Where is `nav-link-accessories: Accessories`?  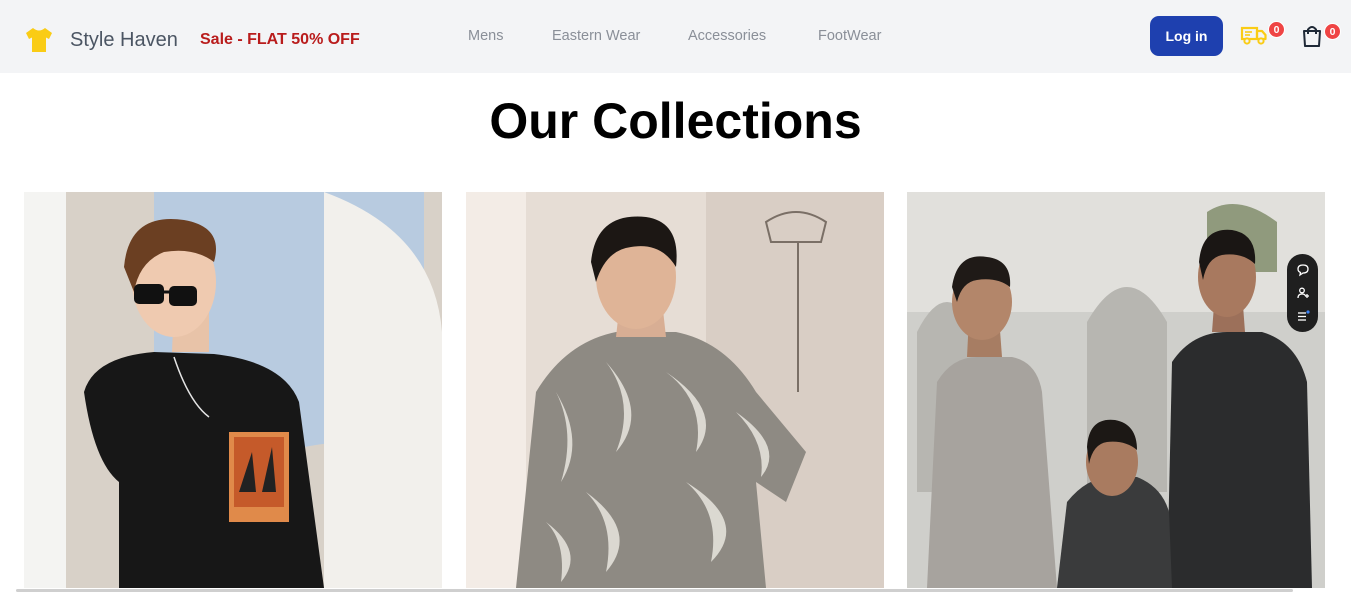
nav-link-accessories: Accessories is located at coordinates (727, 36).